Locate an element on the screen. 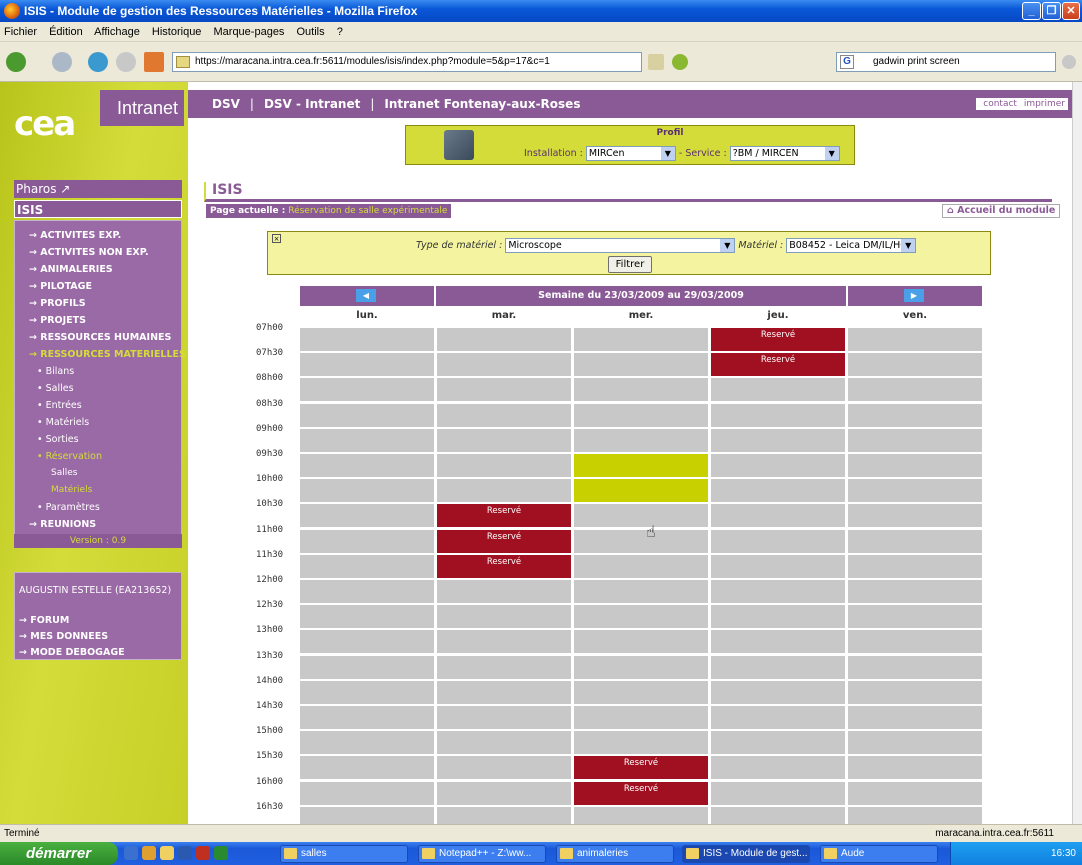  back-icon is located at coordinates (16, 62).